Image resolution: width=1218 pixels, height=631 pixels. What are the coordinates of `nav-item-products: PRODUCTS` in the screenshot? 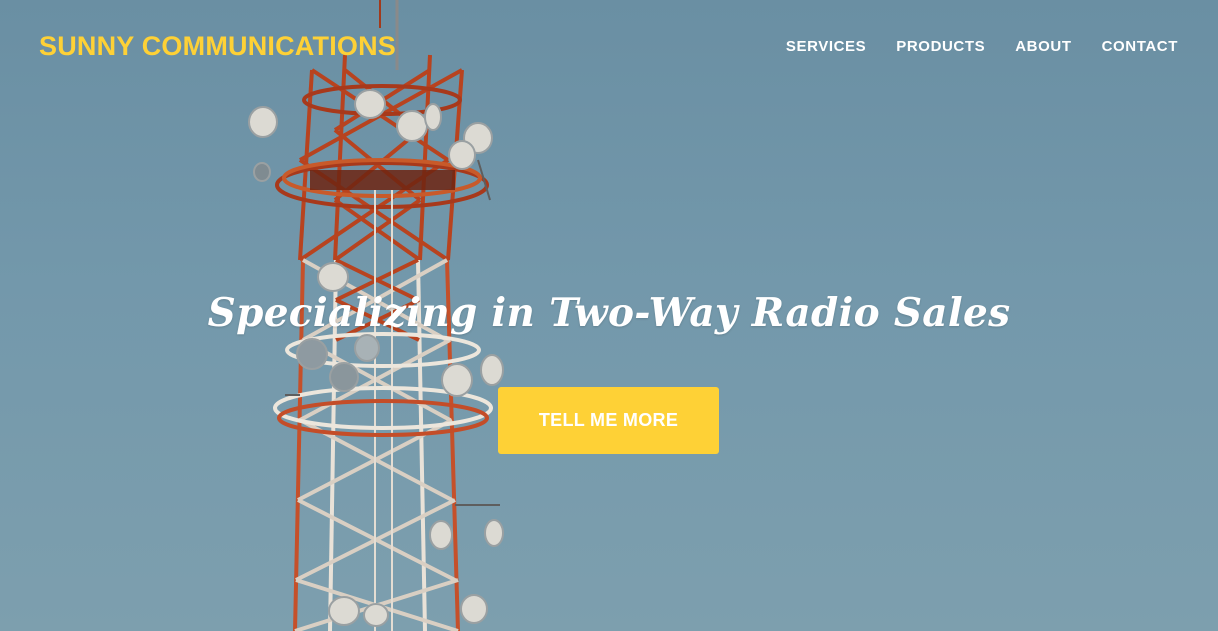 It's located at (940, 47).